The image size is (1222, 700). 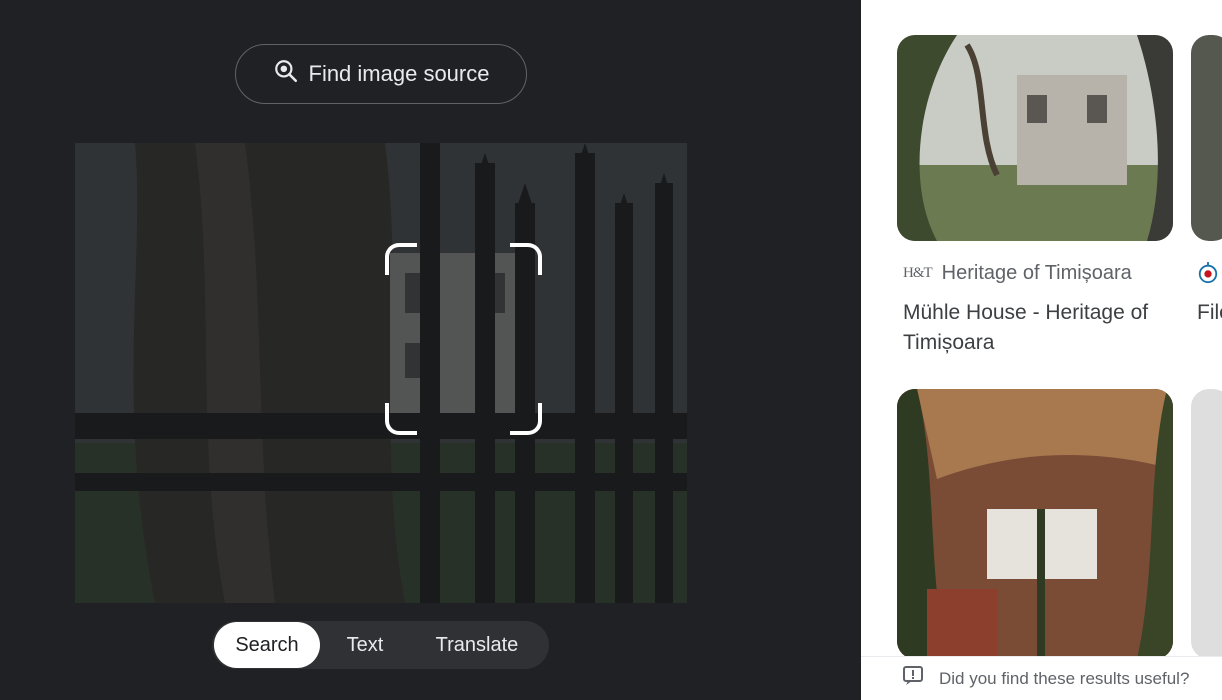 I want to click on wikimedia-commons-icon, so click(x=1208, y=276).